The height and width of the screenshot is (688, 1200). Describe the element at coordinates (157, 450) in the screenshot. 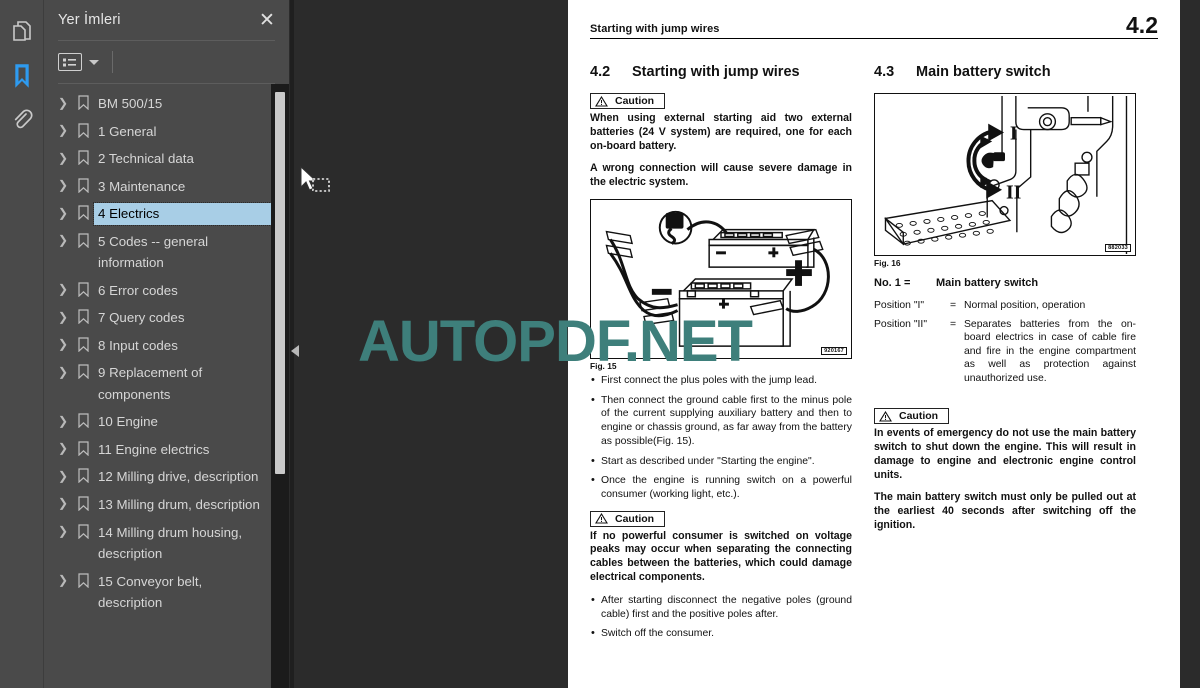

I see `bookmark-item: ❯ 11 Engine electrics` at that location.